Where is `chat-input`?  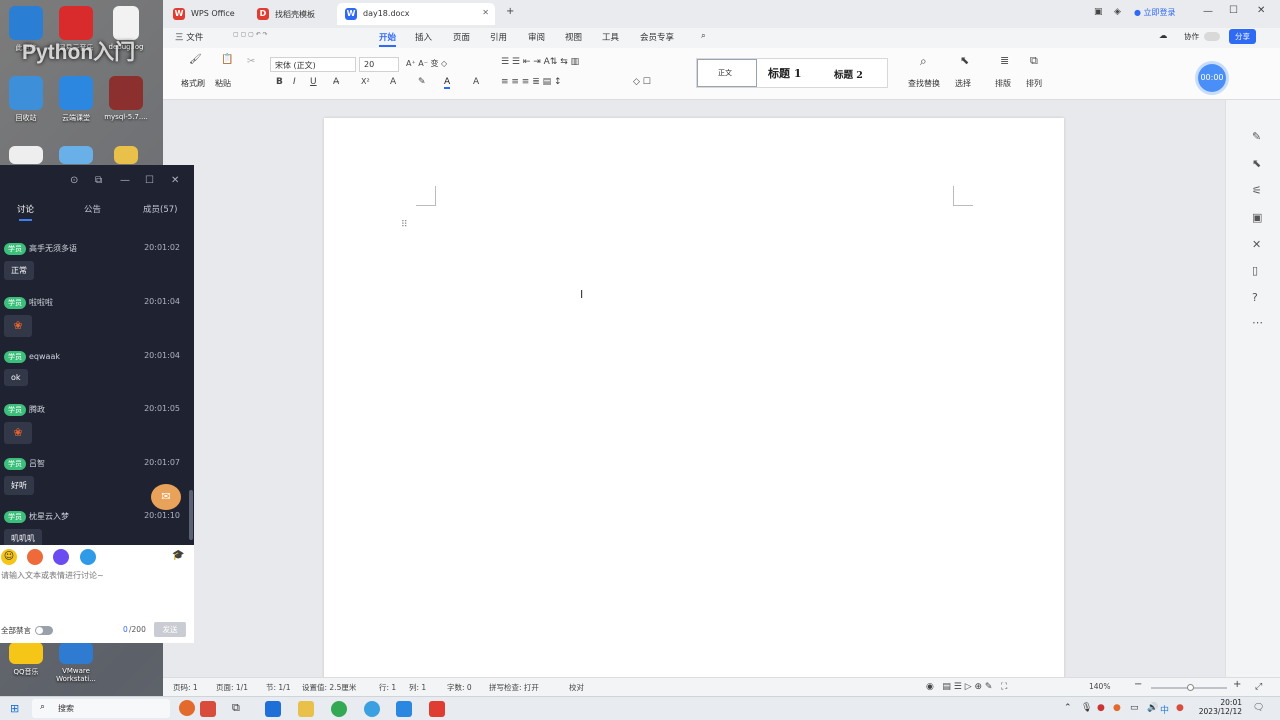 chat-input is located at coordinates (96, 590).